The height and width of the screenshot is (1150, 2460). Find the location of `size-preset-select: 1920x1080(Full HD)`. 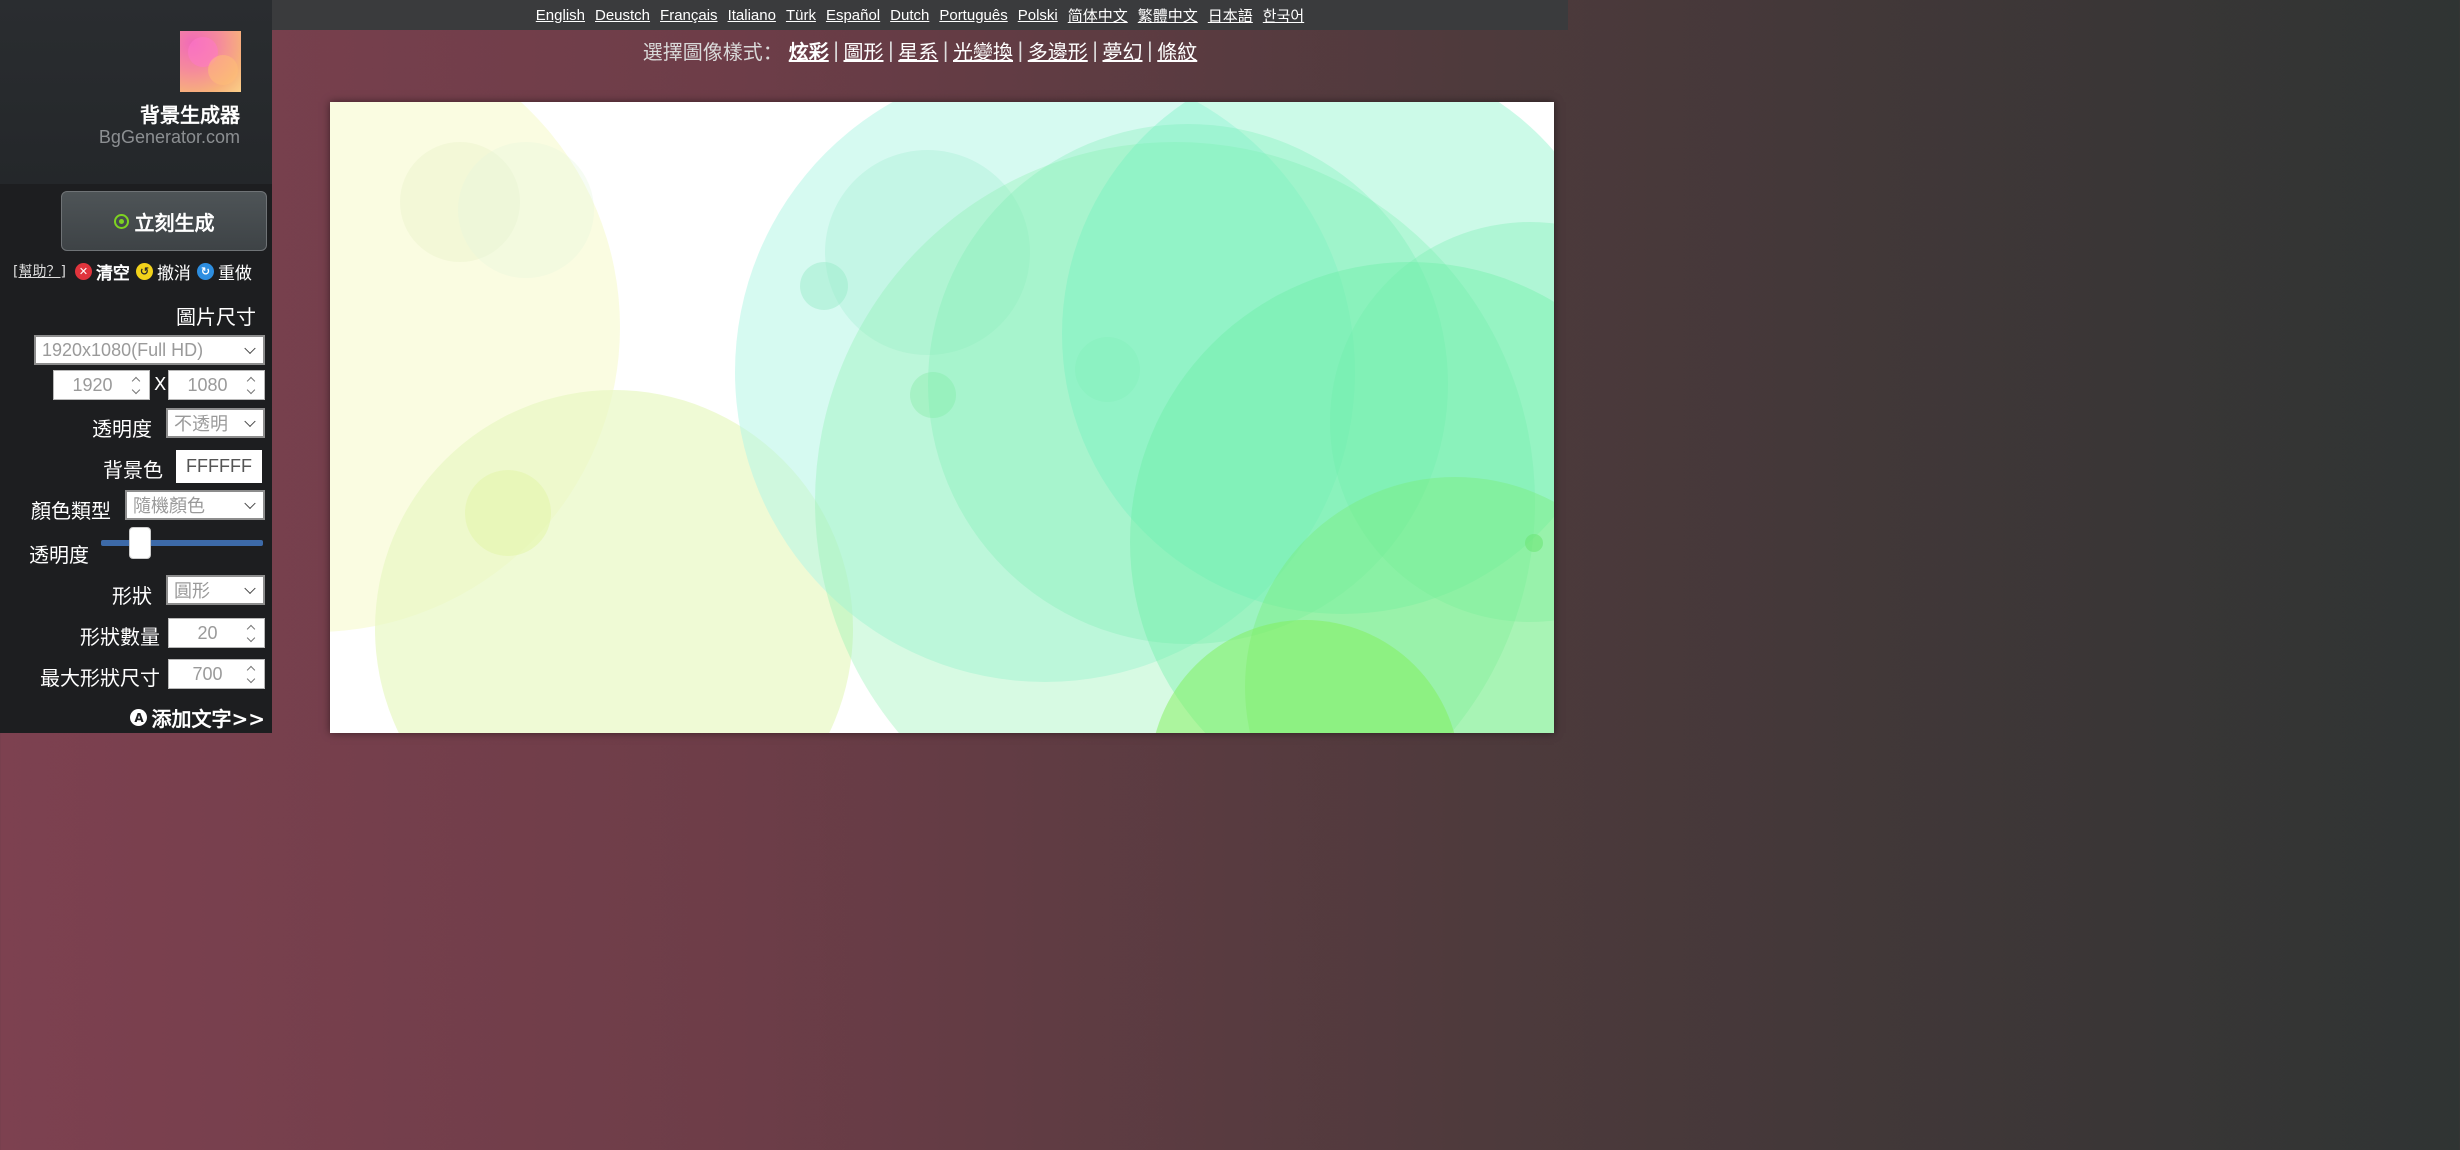

size-preset-select: 1920x1080(Full HD) is located at coordinates (149, 350).